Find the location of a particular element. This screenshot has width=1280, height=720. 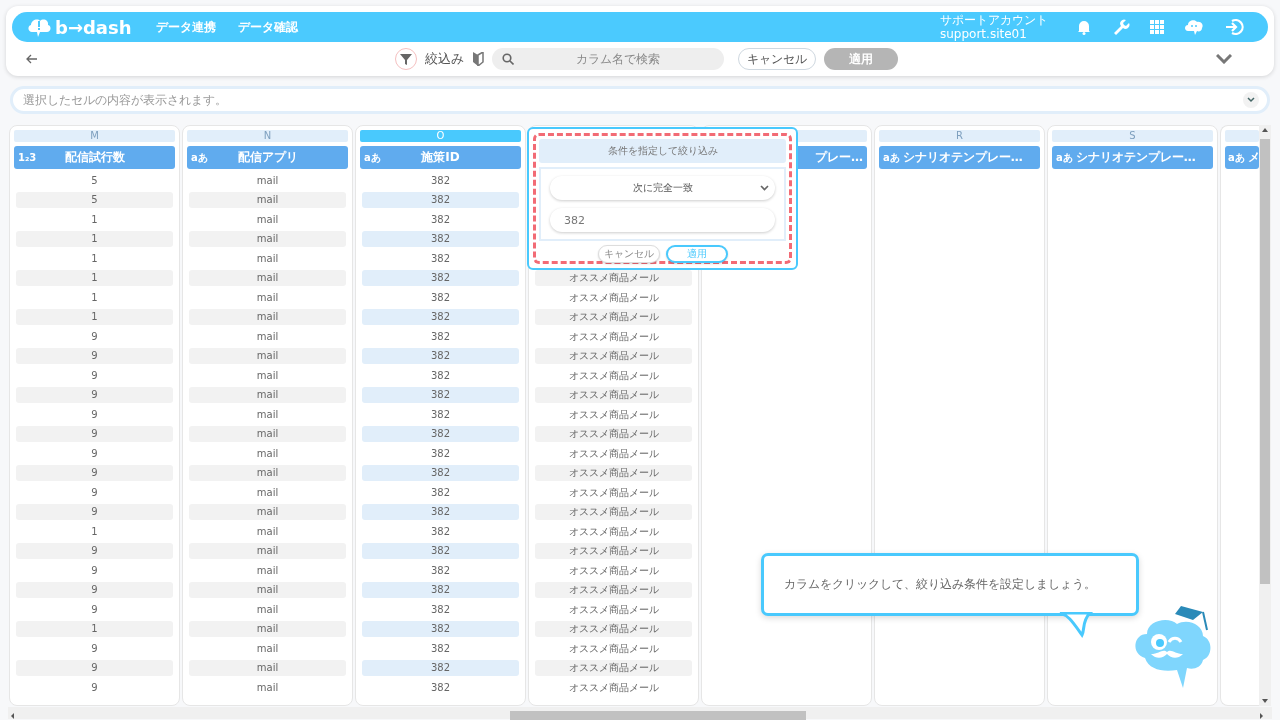

condition-form: 次に完全一致 382 is located at coordinates (662, 204).